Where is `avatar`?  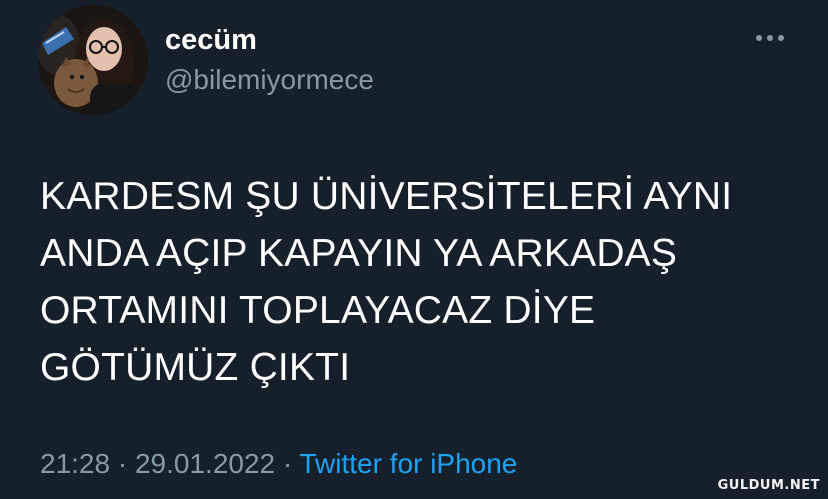 avatar is located at coordinates (93, 60).